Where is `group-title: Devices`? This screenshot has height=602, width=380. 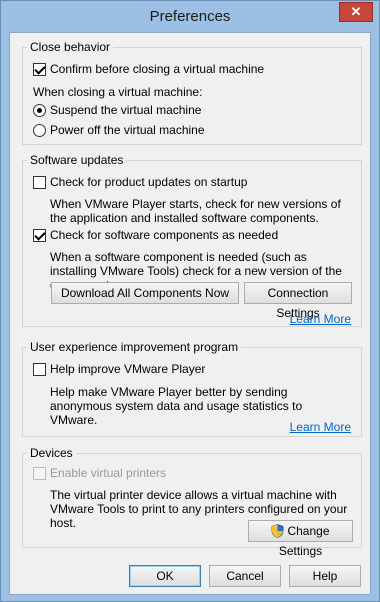 group-title: Devices is located at coordinates (51, 453).